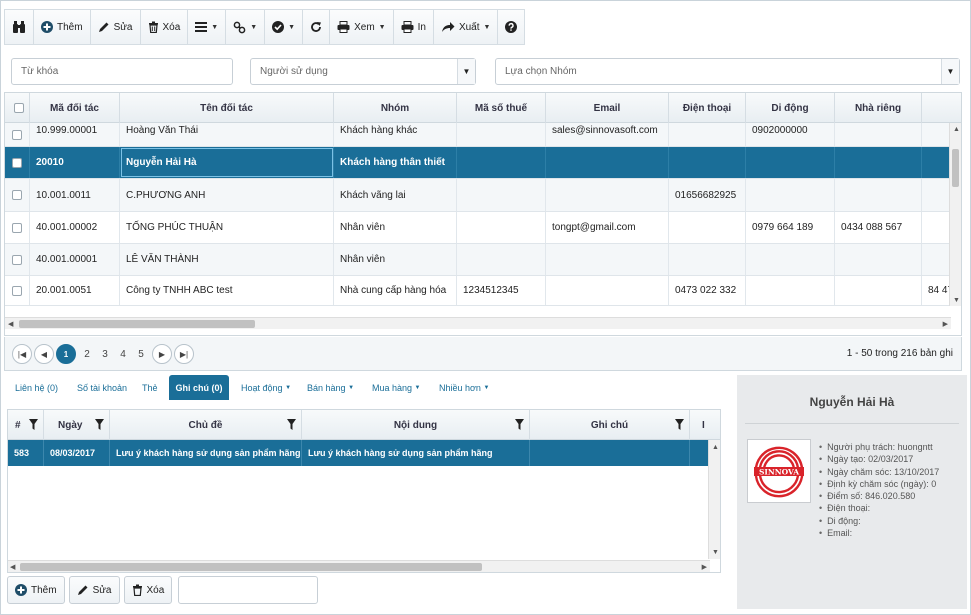  What do you see at coordinates (407, 27) in the screenshot?
I see `printer-icon` at bounding box center [407, 27].